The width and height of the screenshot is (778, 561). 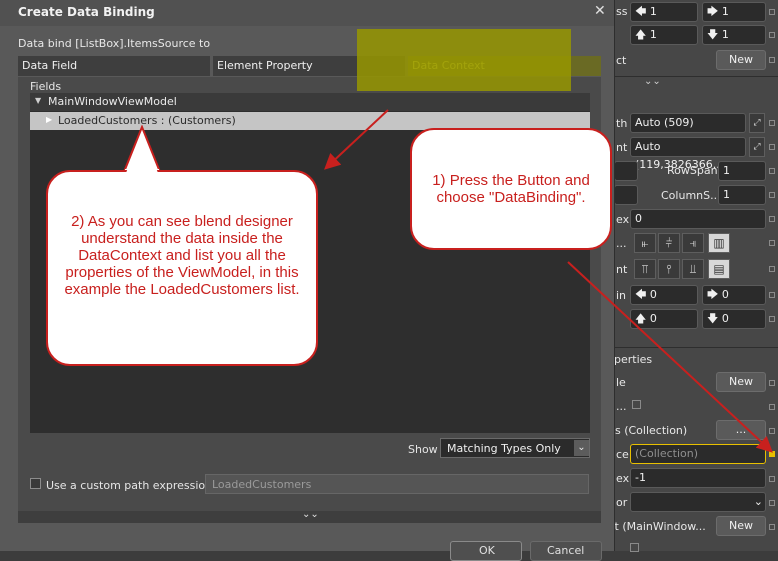 What do you see at coordinates (142, 152) in the screenshot?
I see `callout-tail-cover` at bounding box center [142, 152].